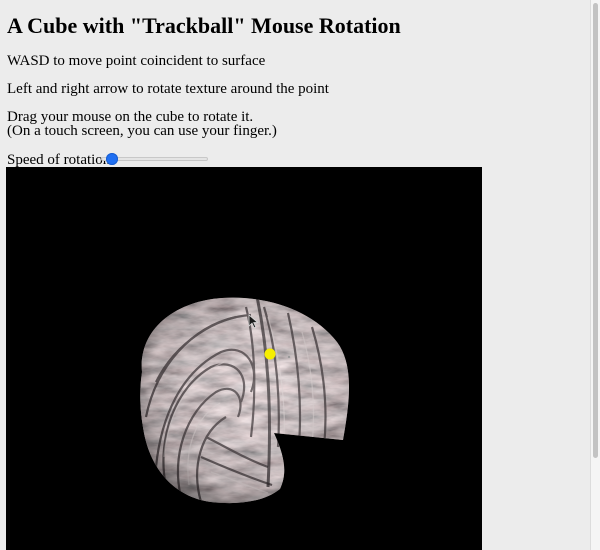 Image resolution: width=600 pixels, height=550 pixels. I want to click on slider-thumb, so click(111, 159).